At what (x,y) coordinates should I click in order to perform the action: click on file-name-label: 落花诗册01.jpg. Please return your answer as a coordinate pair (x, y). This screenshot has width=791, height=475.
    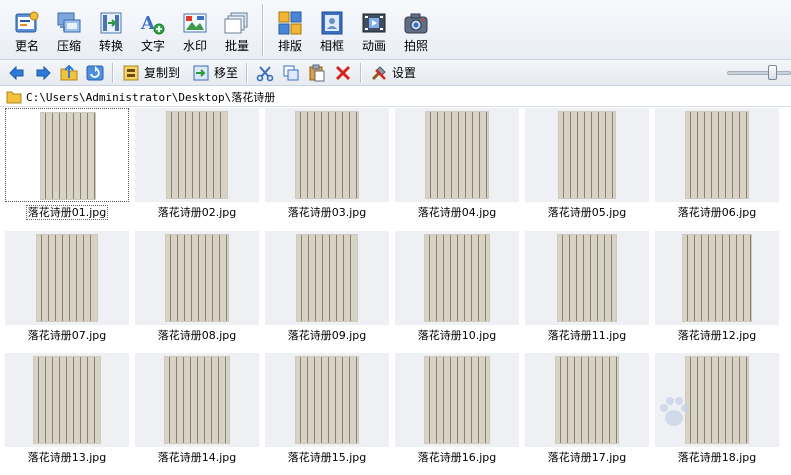
    Looking at the image, I should click on (67, 212).